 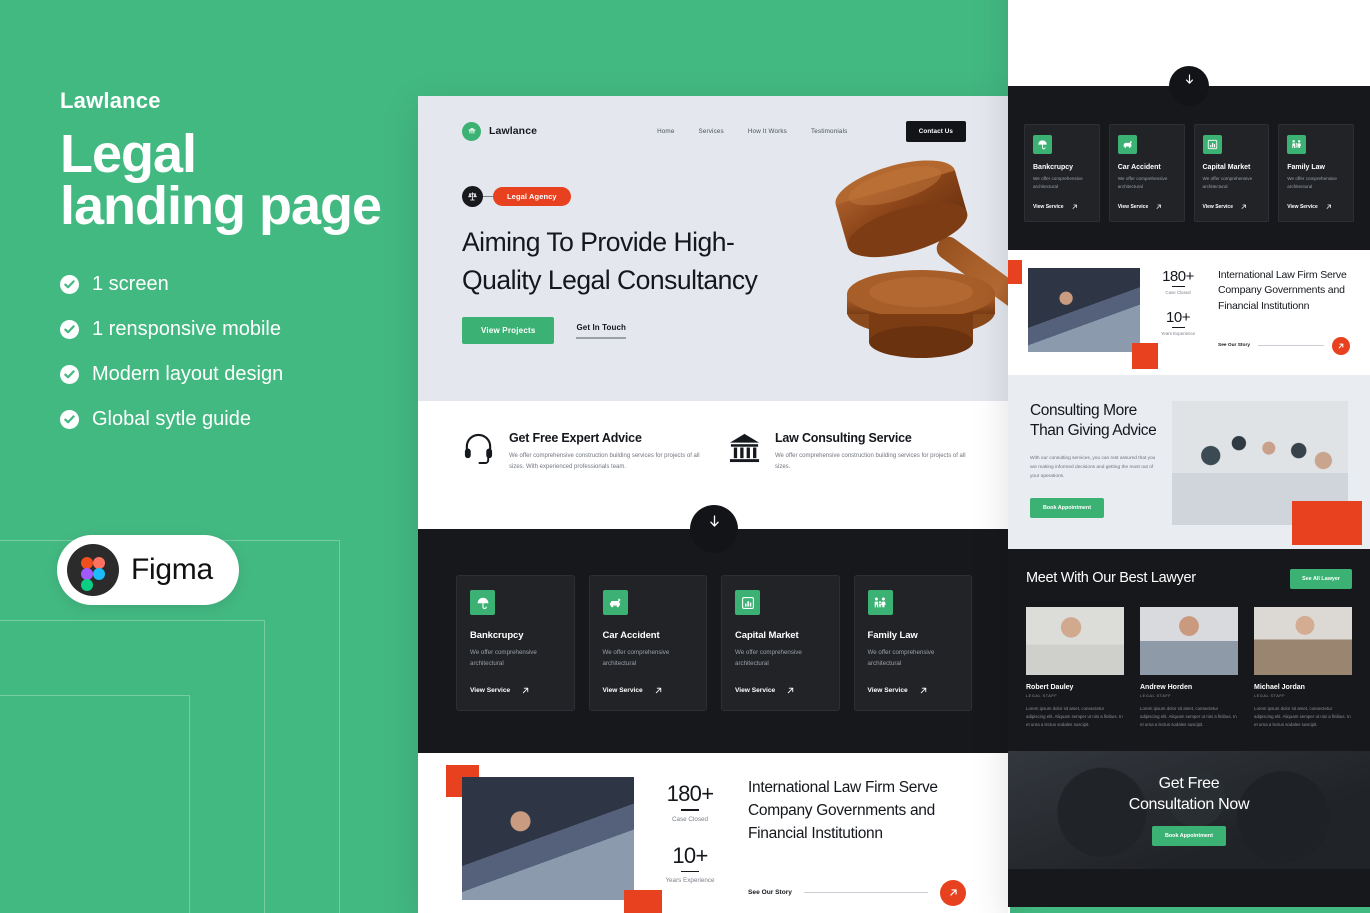 I want to click on book-appointment-button: Book Appointment, so click(x=1067, y=507).